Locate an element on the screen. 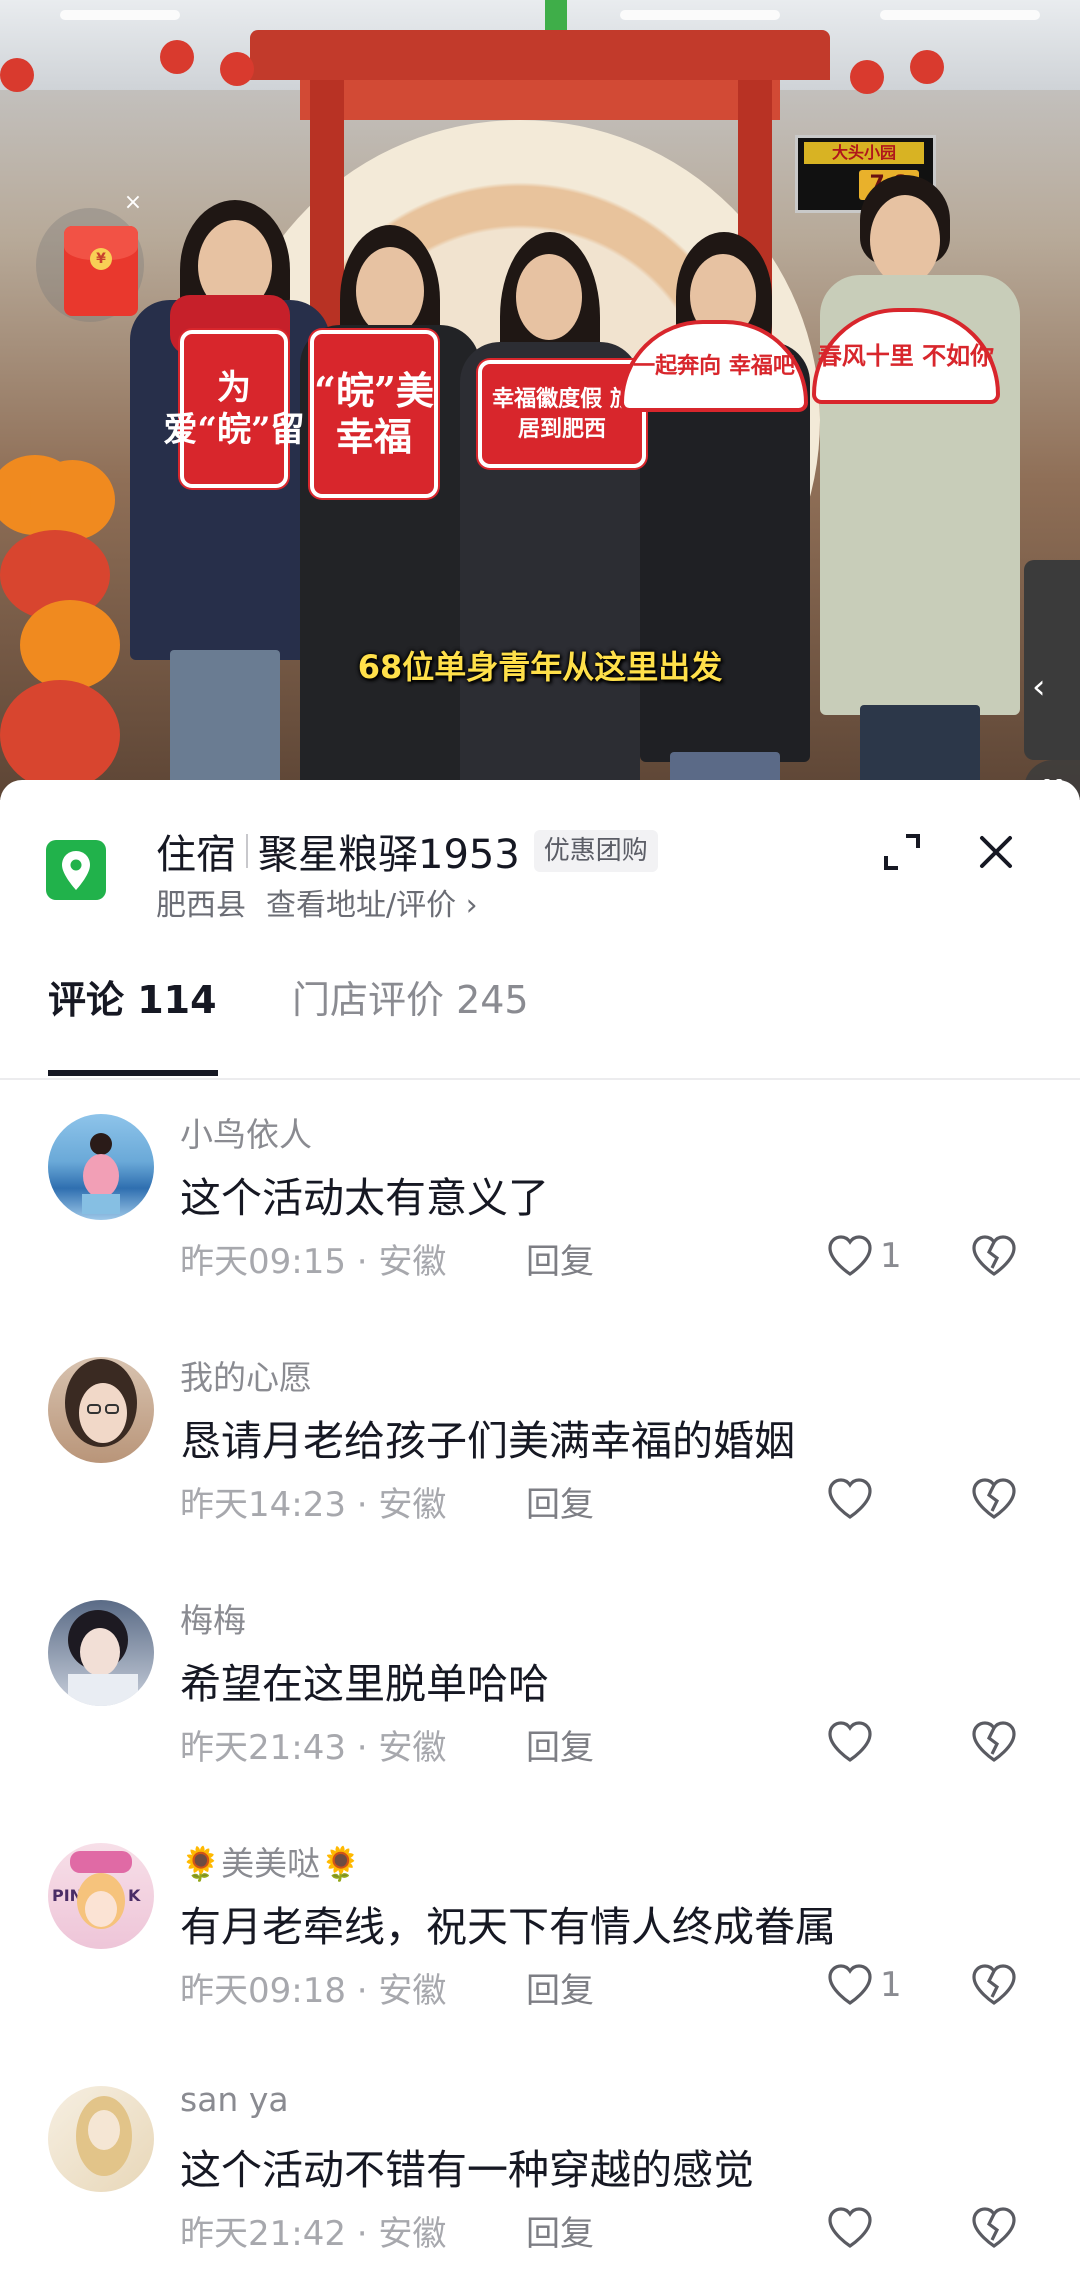 Image resolution: width=1080 pixels, height=2284 pixels. expand-icon is located at coordinates (902, 854).